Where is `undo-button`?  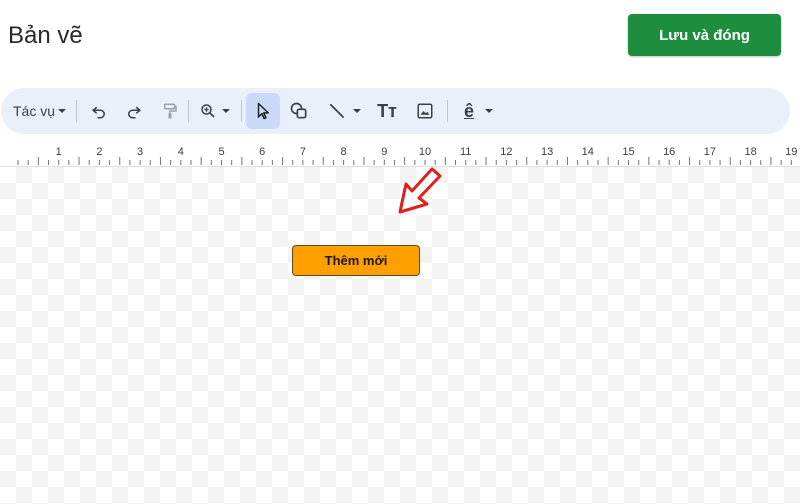 undo-button is located at coordinates (99, 111).